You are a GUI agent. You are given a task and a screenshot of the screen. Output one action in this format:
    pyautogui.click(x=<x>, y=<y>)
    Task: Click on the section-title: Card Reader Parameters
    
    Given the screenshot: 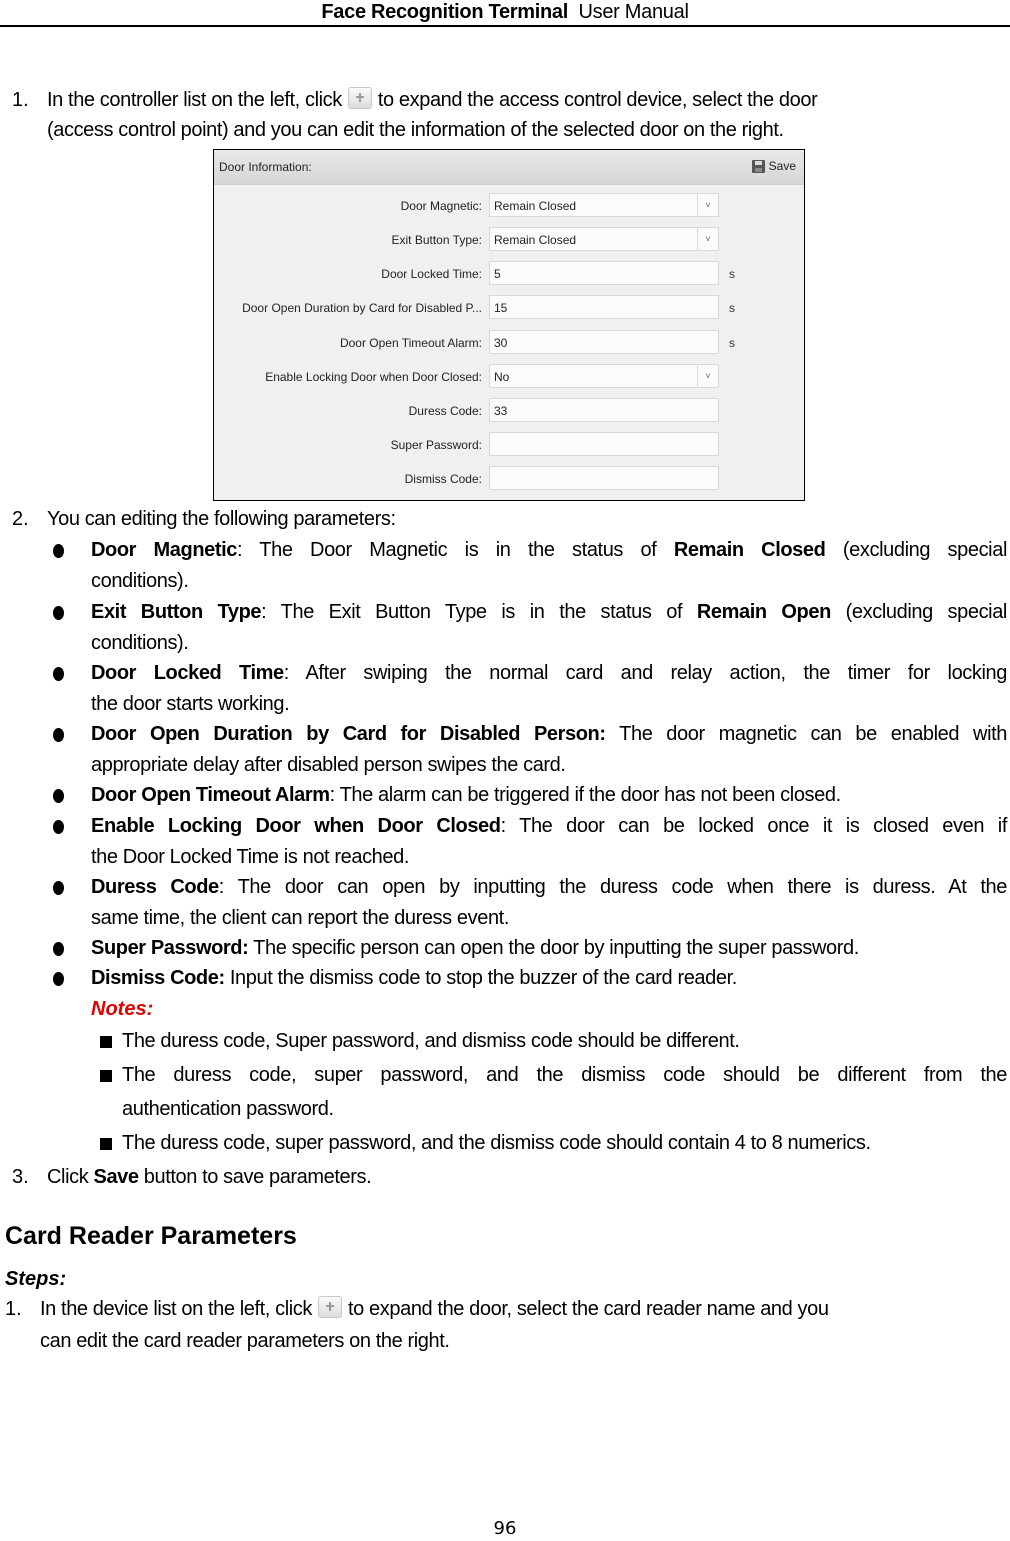 What is the action you would take?
    pyautogui.click(x=151, y=1236)
    